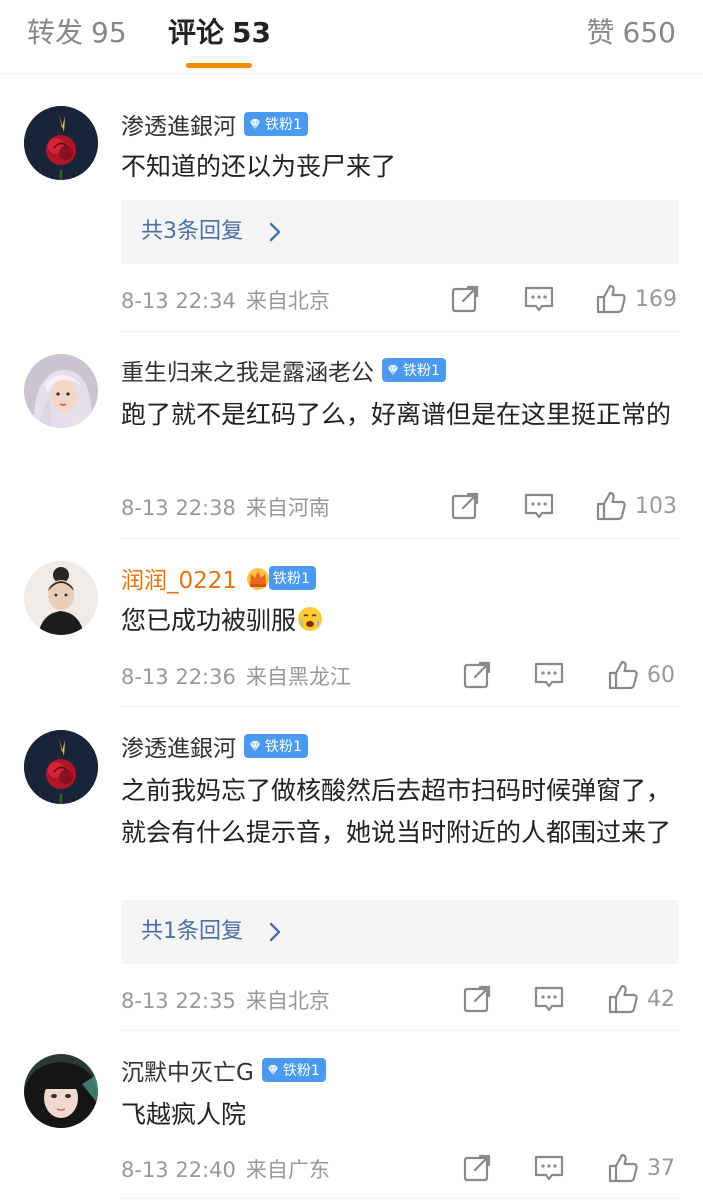 The height and width of the screenshot is (1200, 703). I want to click on crown-icon, so click(258, 578).